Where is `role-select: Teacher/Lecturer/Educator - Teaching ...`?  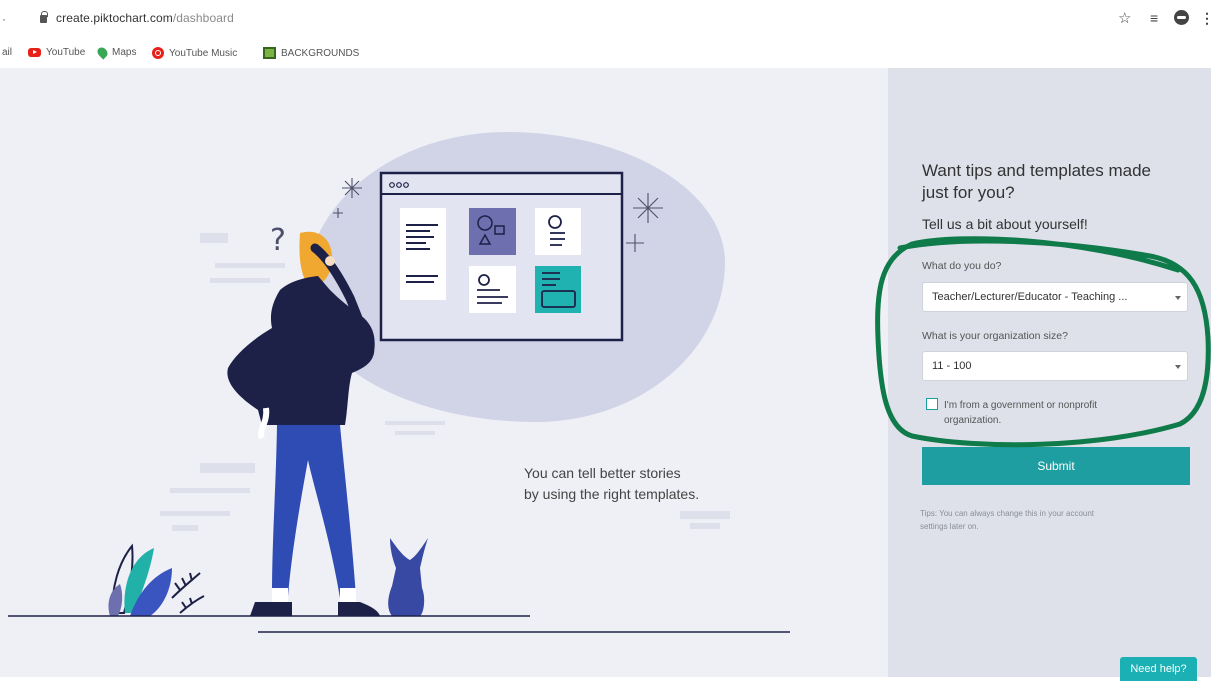 role-select: Teacher/Lecturer/Educator - Teaching ... is located at coordinates (1055, 297).